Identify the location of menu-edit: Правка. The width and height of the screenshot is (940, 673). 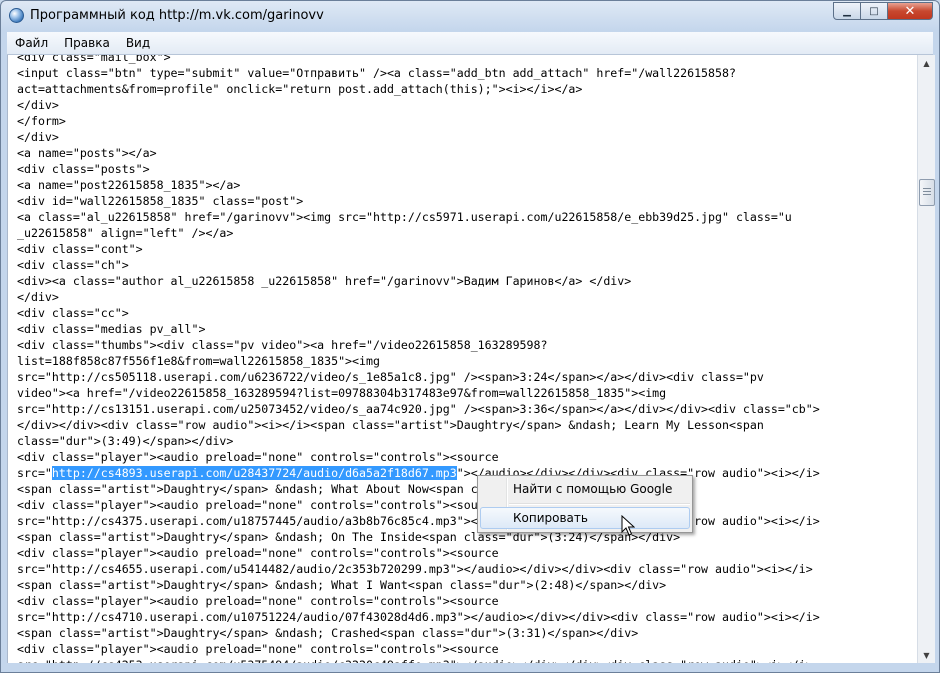
(87, 43).